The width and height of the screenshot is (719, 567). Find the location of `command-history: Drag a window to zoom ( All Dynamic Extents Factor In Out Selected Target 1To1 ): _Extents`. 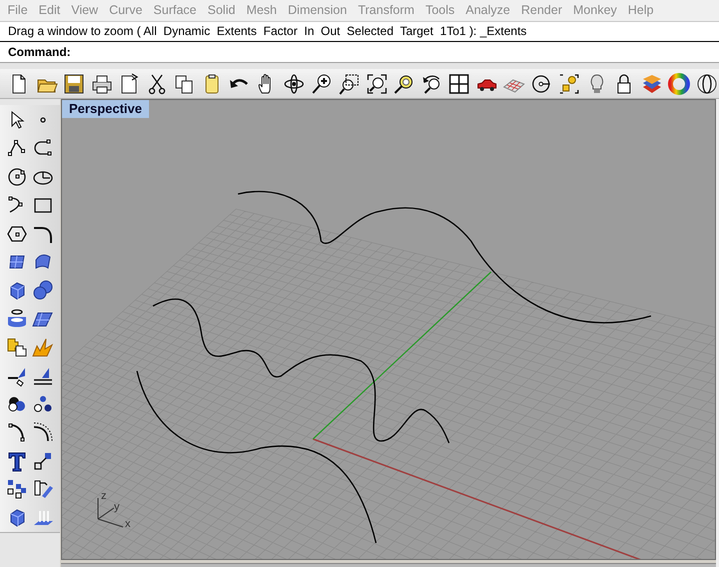

command-history: Drag a window to zoom ( All Dynamic Extents Factor In Out Selected Target 1To1 ): _Extents is located at coordinates (359, 32).